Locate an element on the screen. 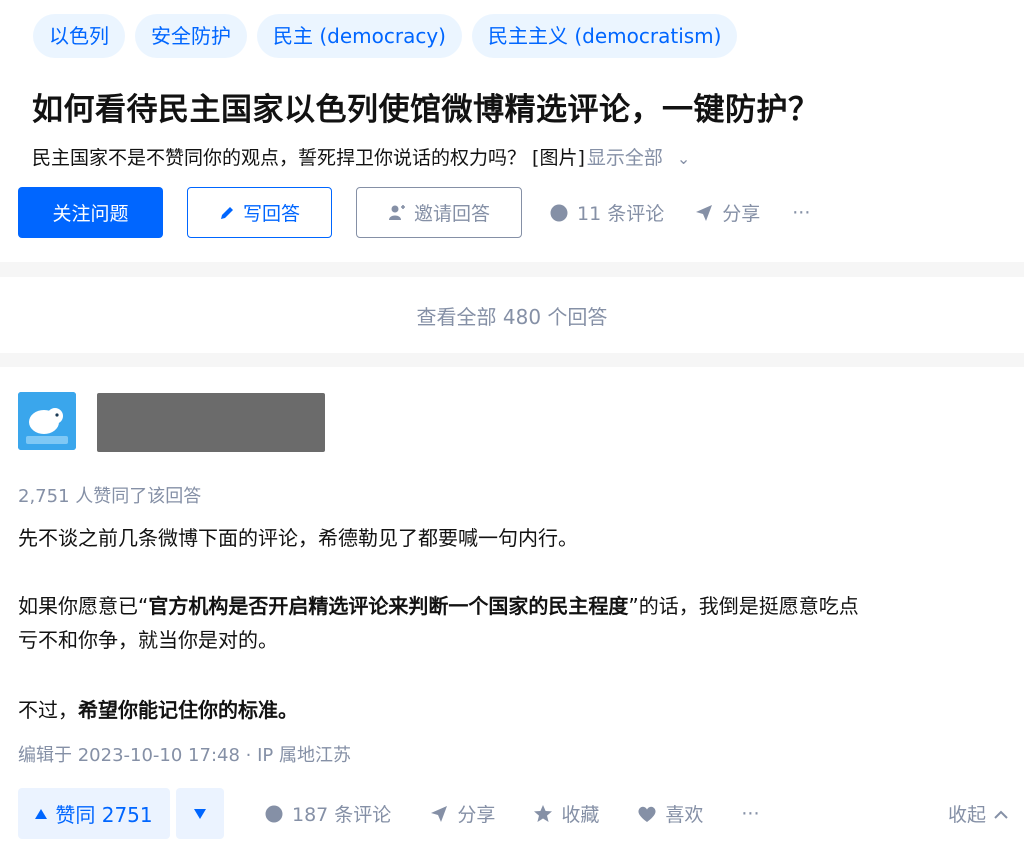 The width and height of the screenshot is (1024, 855). answer-text: 不过， is located at coordinates (48, 710).